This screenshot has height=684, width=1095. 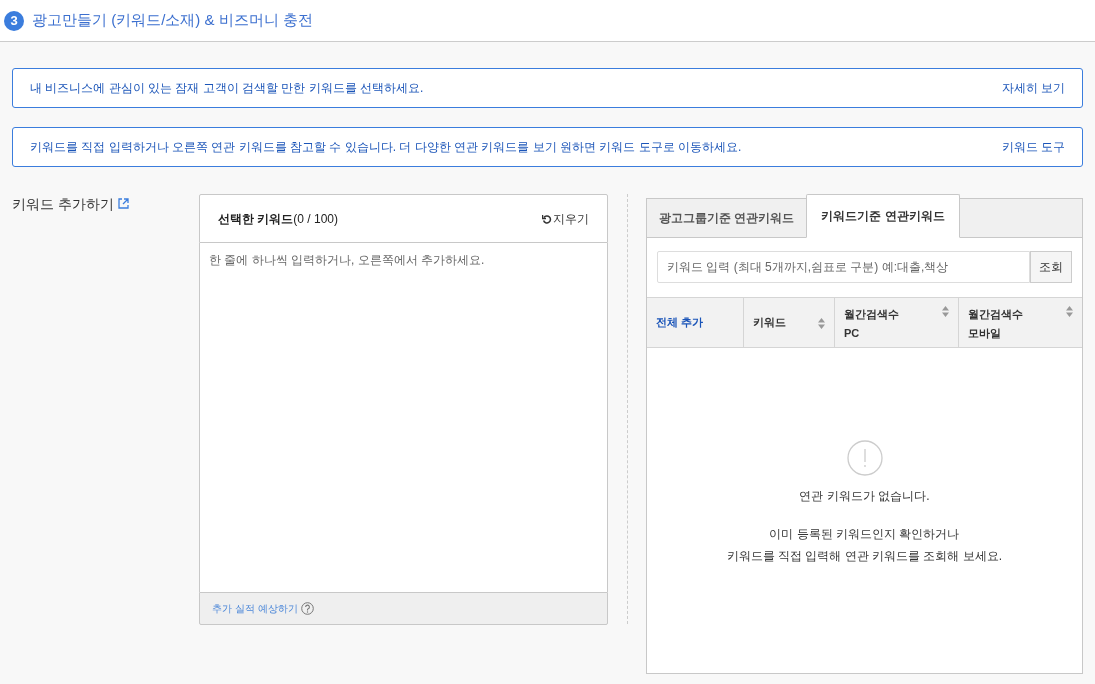 I want to click on column-header: 월간검색수 모바일, so click(x=995, y=324).